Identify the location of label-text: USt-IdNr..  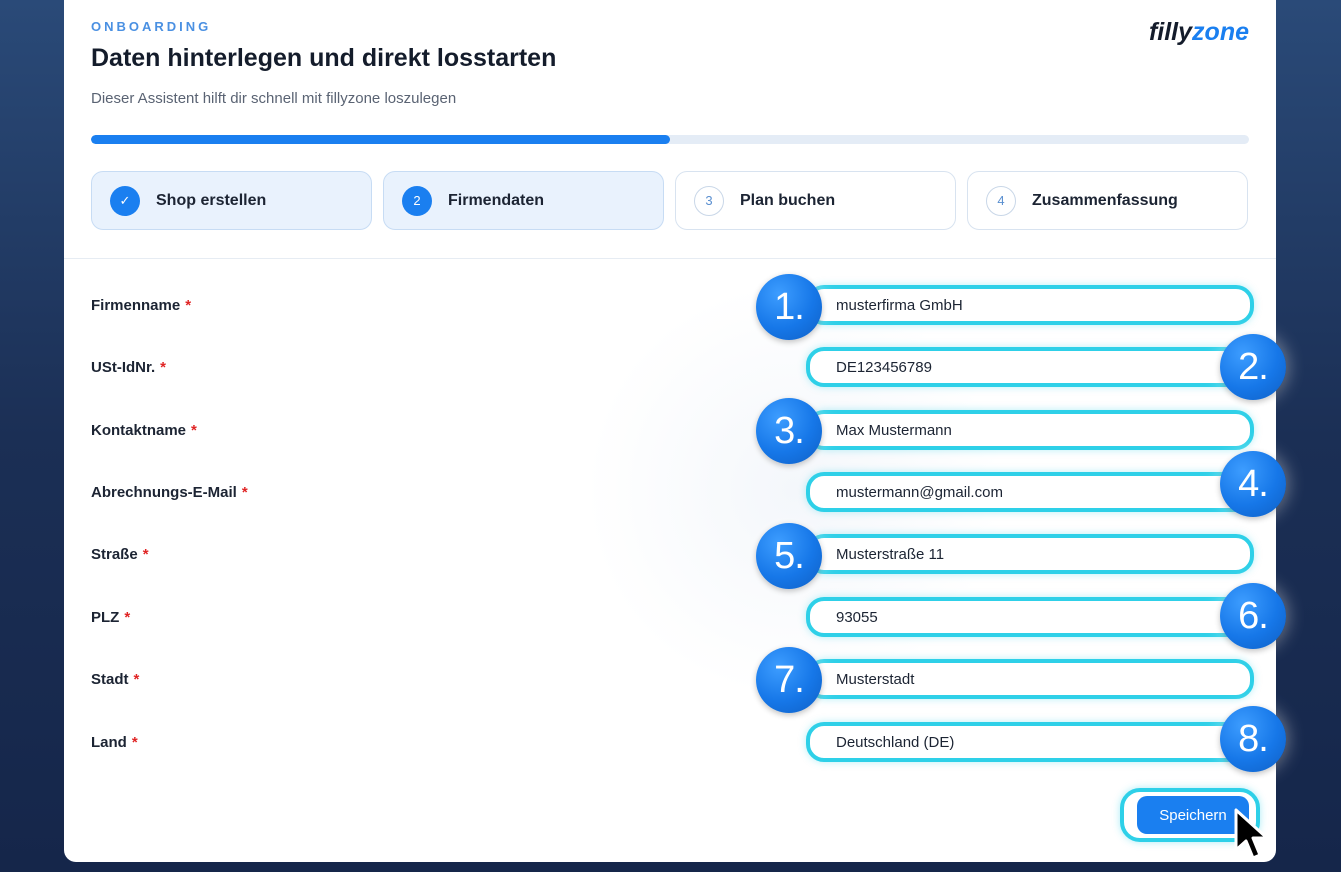
(123, 367).